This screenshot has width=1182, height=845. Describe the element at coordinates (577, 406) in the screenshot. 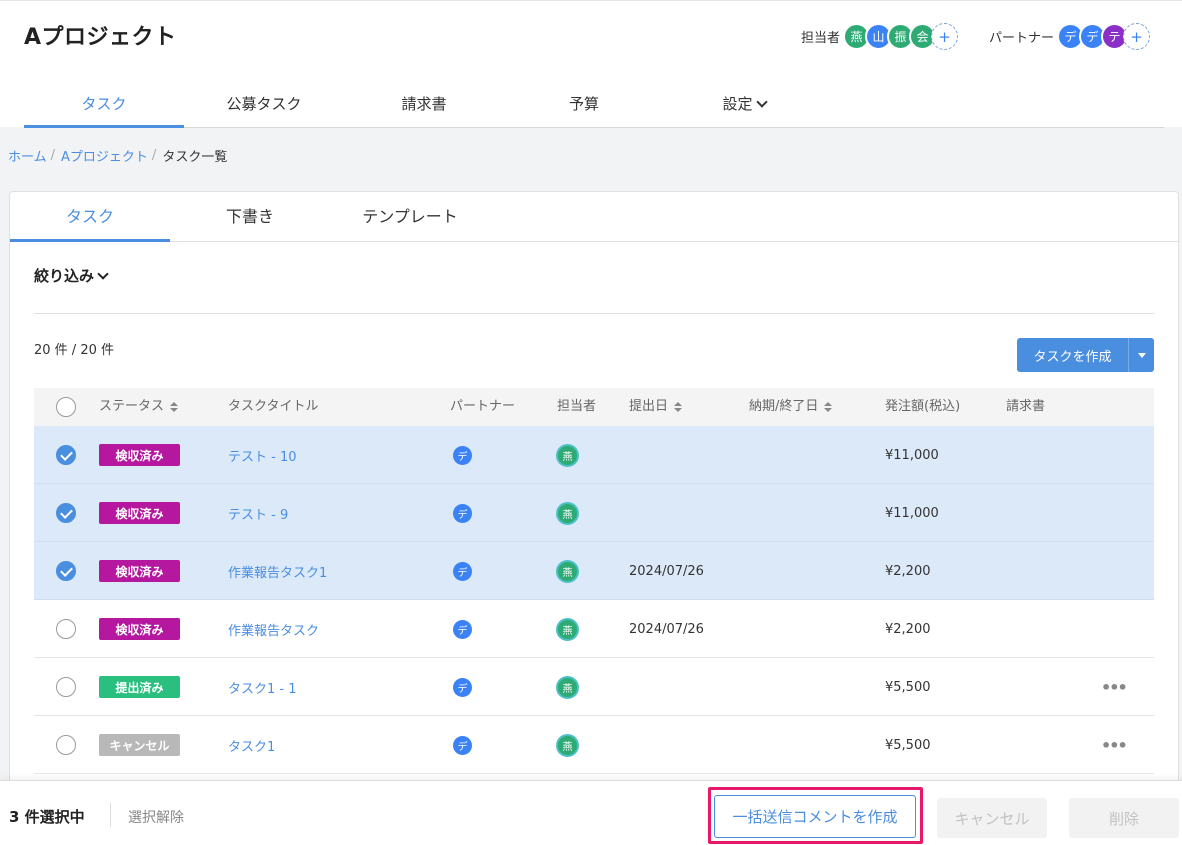

I see `header-assignee: 担当者` at that location.